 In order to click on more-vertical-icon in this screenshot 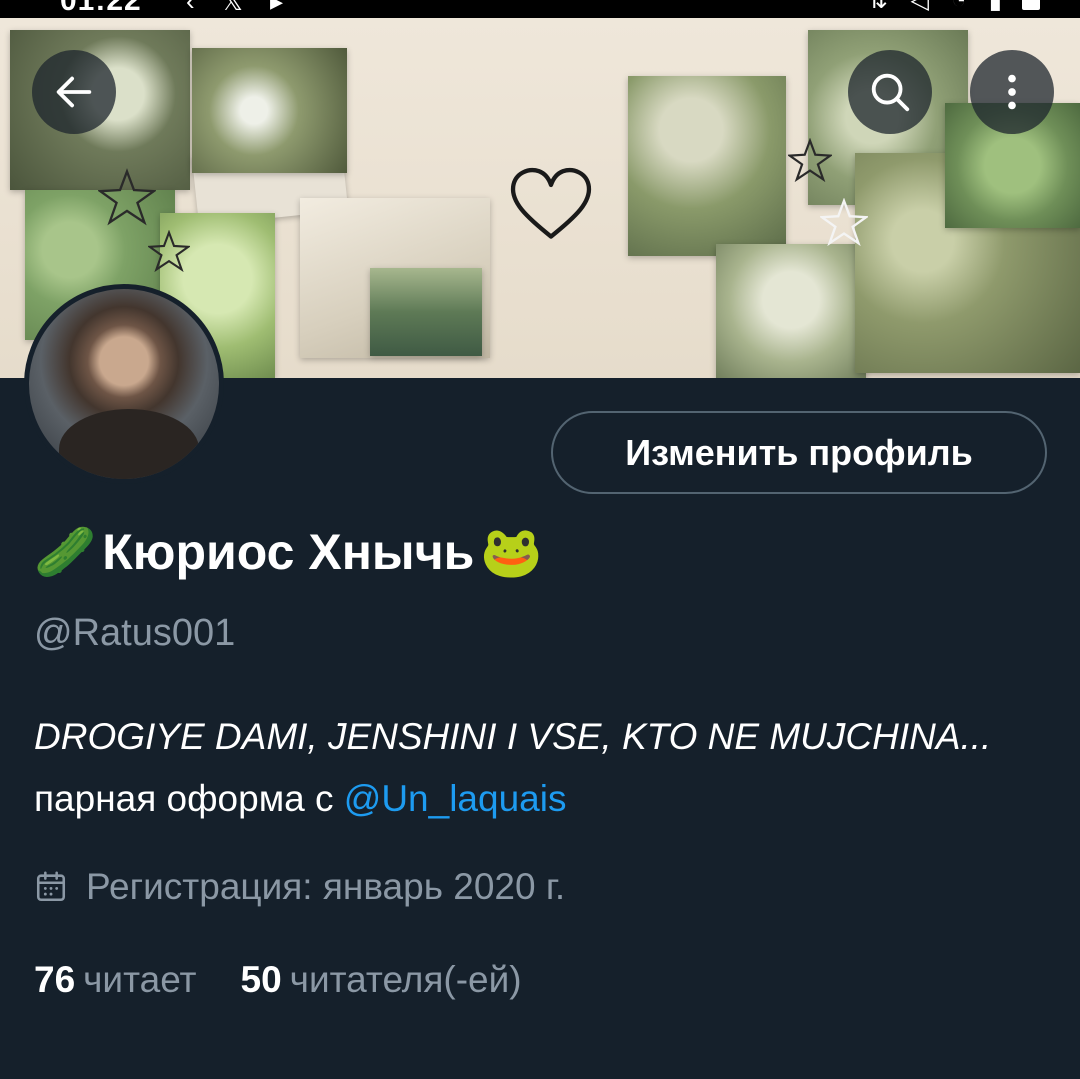, I will do `click(1012, 92)`.